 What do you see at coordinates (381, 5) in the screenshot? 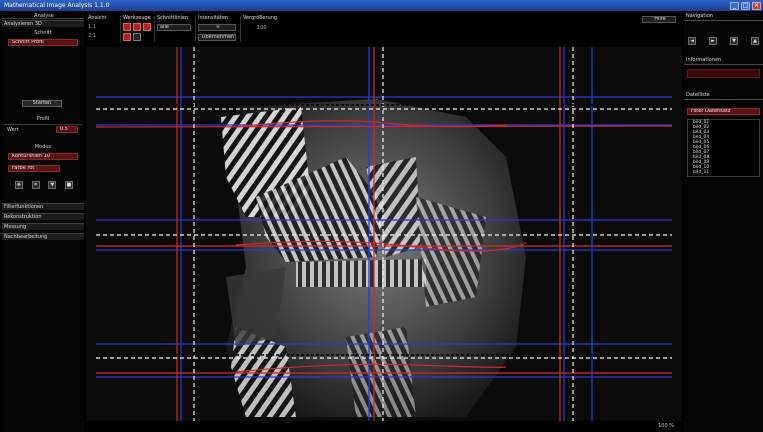
I see `title-bar: Mathematical Image Analysis 1.1.0 _ □ ×` at bounding box center [381, 5].